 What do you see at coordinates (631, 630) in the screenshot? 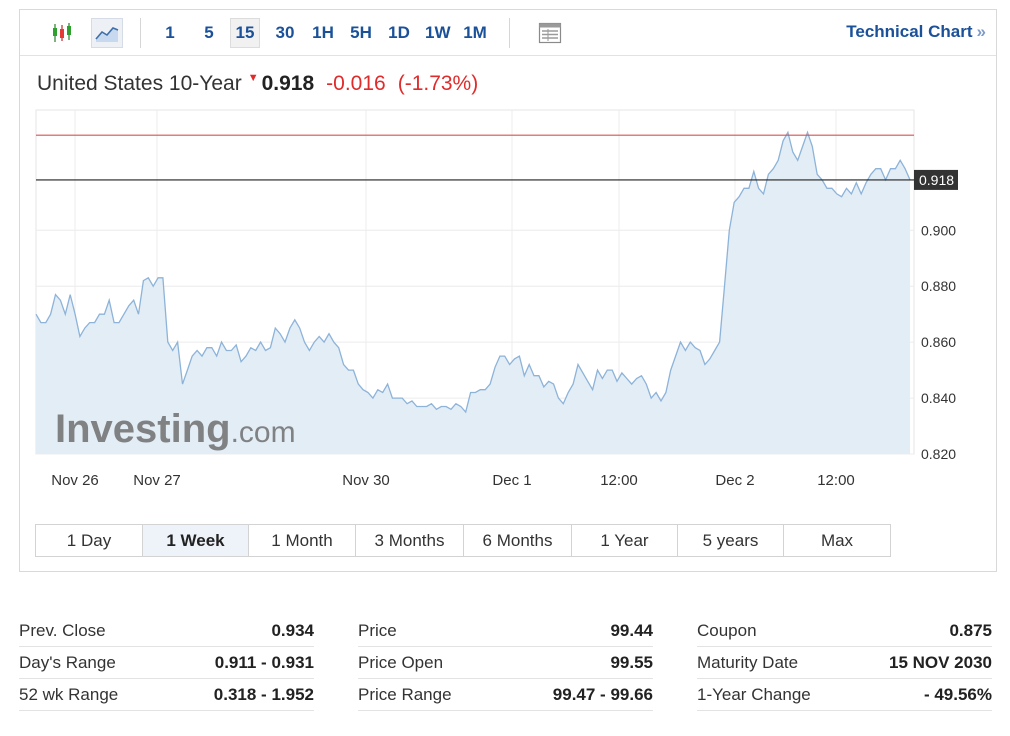
I see `stat-value: 99.44` at bounding box center [631, 630].